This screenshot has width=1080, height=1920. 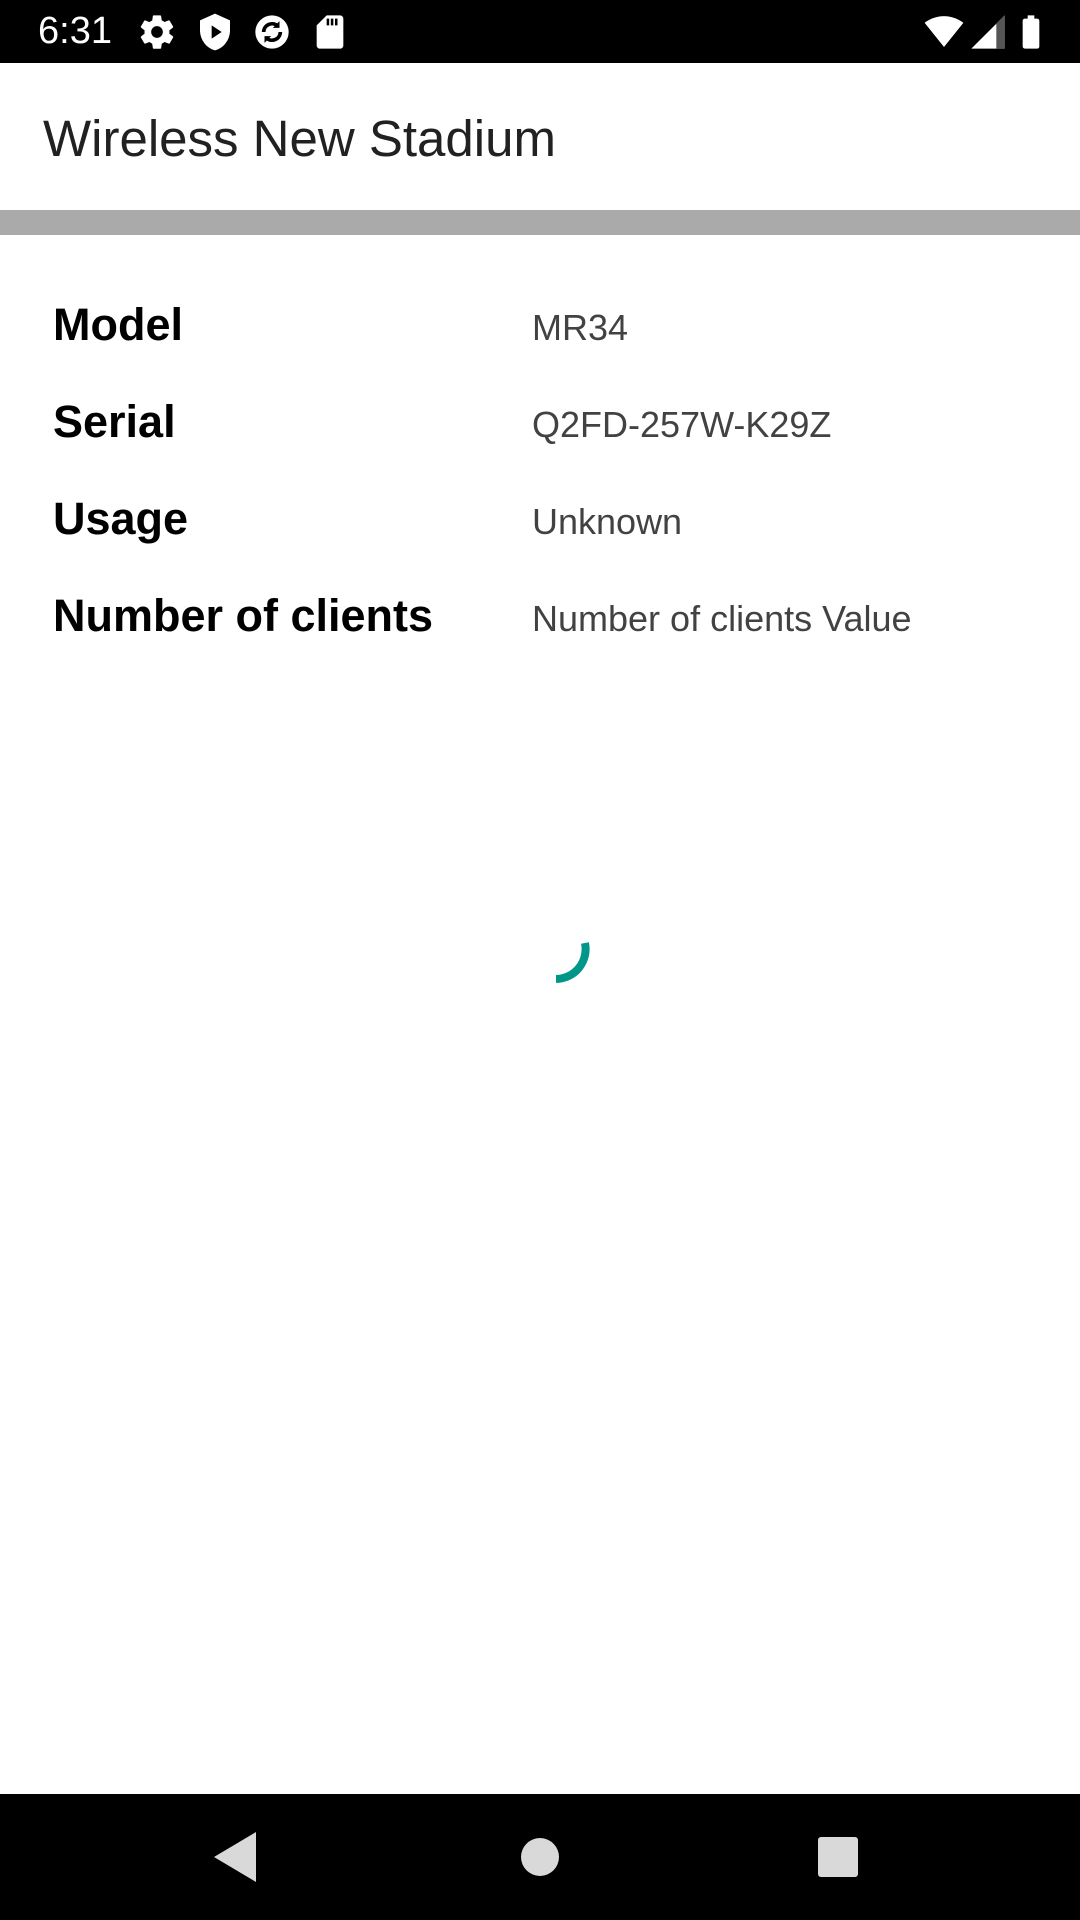 I want to click on wifi-icon, so click(x=944, y=32).